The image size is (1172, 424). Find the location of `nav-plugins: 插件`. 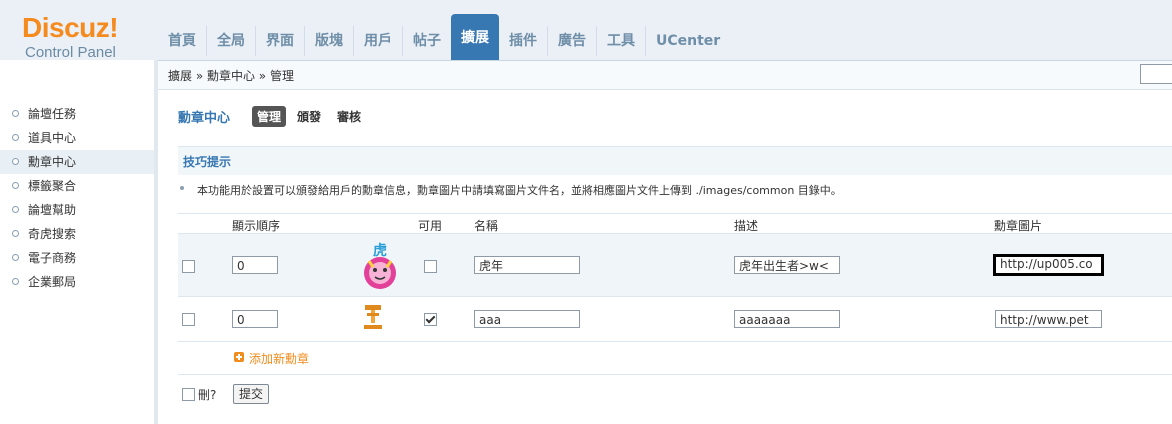

nav-plugins: 插件 is located at coordinates (523, 41).